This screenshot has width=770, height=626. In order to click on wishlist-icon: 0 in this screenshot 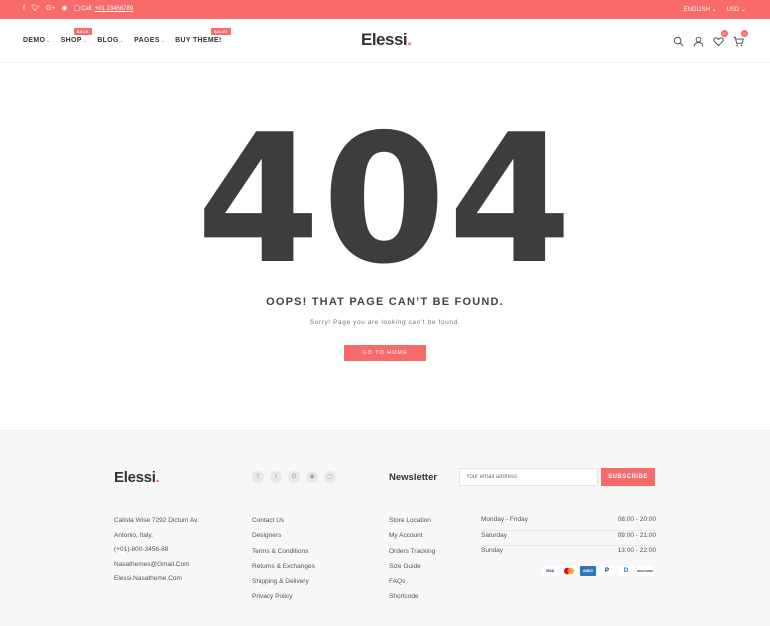, I will do `click(720, 38)`.